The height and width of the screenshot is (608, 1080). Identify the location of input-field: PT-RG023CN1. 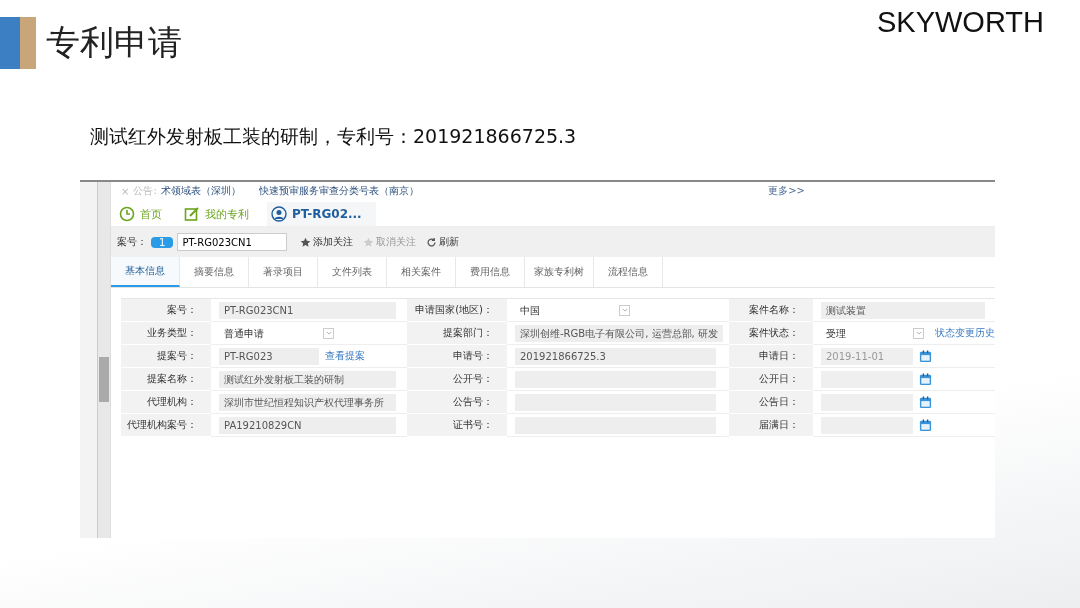
(307, 310).